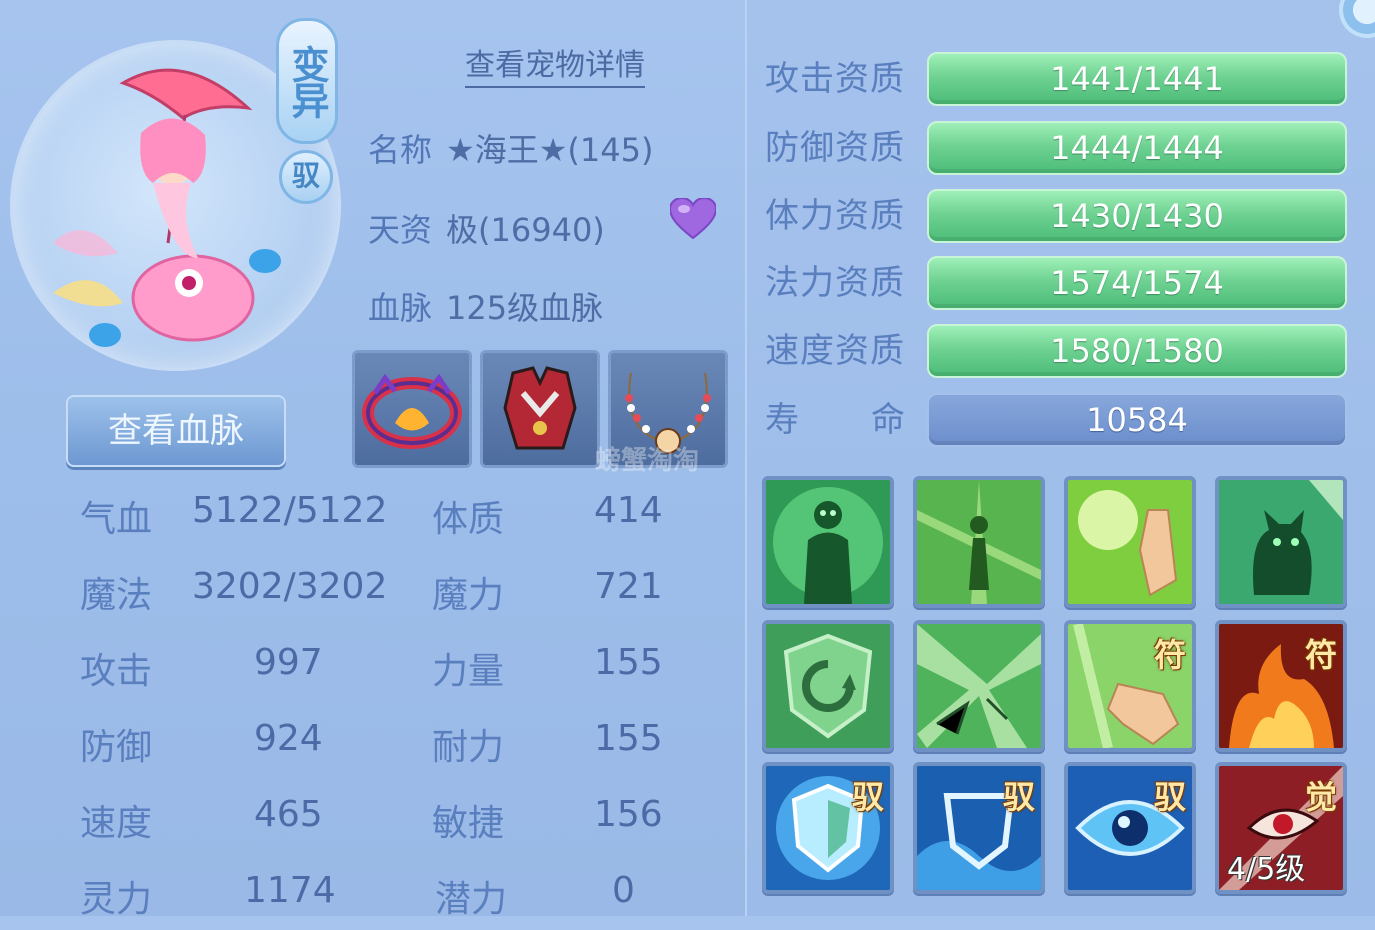  Describe the element at coordinates (782, 420) in the screenshot. I see `lifespan-label-a: 寿` at that location.